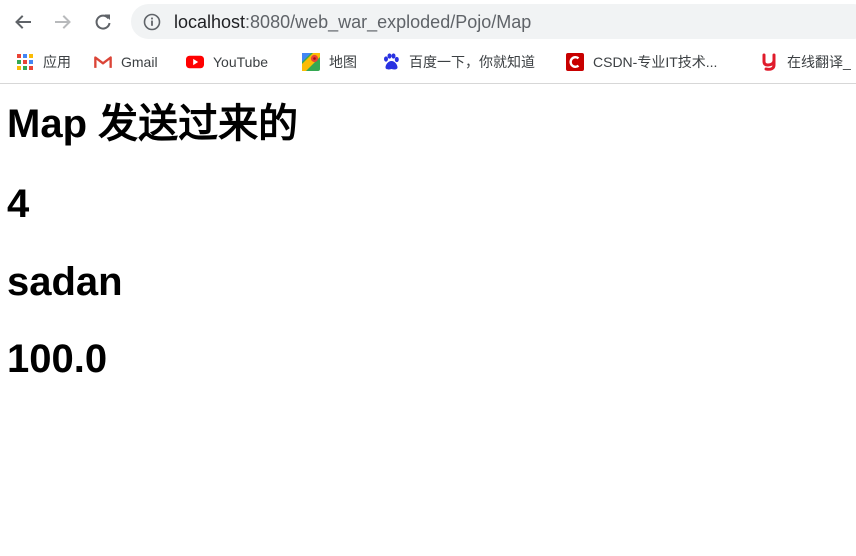 The image size is (856, 556). What do you see at coordinates (391, 62) in the screenshot?
I see `baidu-paw-icon` at bounding box center [391, 62].